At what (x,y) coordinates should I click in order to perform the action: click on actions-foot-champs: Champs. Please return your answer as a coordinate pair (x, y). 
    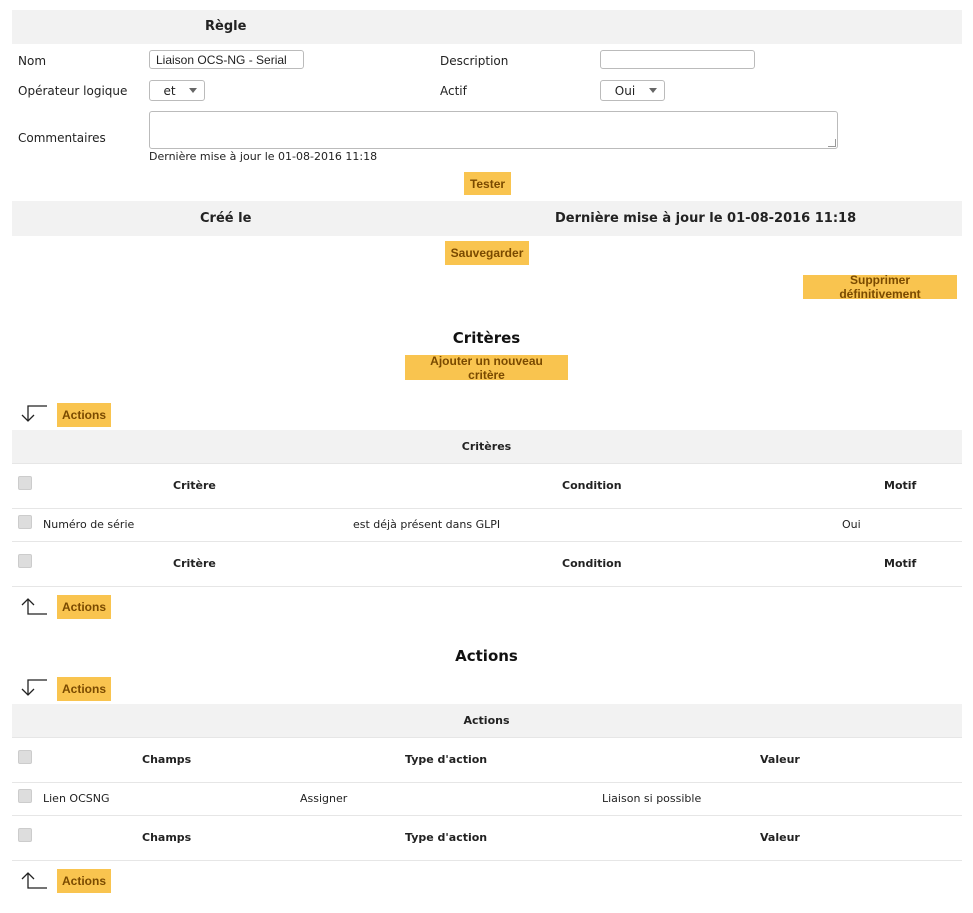
    Looking at the image, I should click on (167, 837).